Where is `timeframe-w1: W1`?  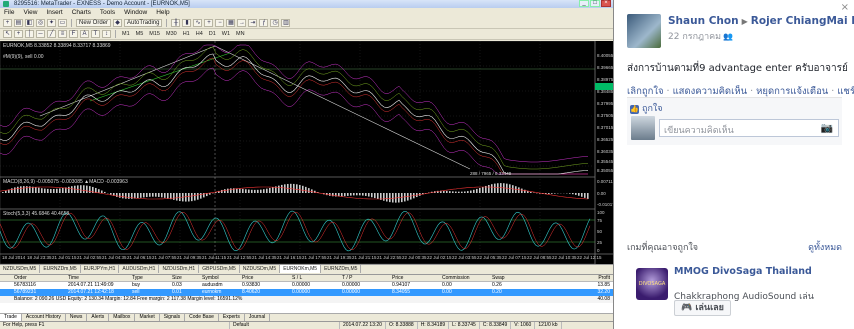 timeframe-w1: W1 is located at coordinates (226, 34).